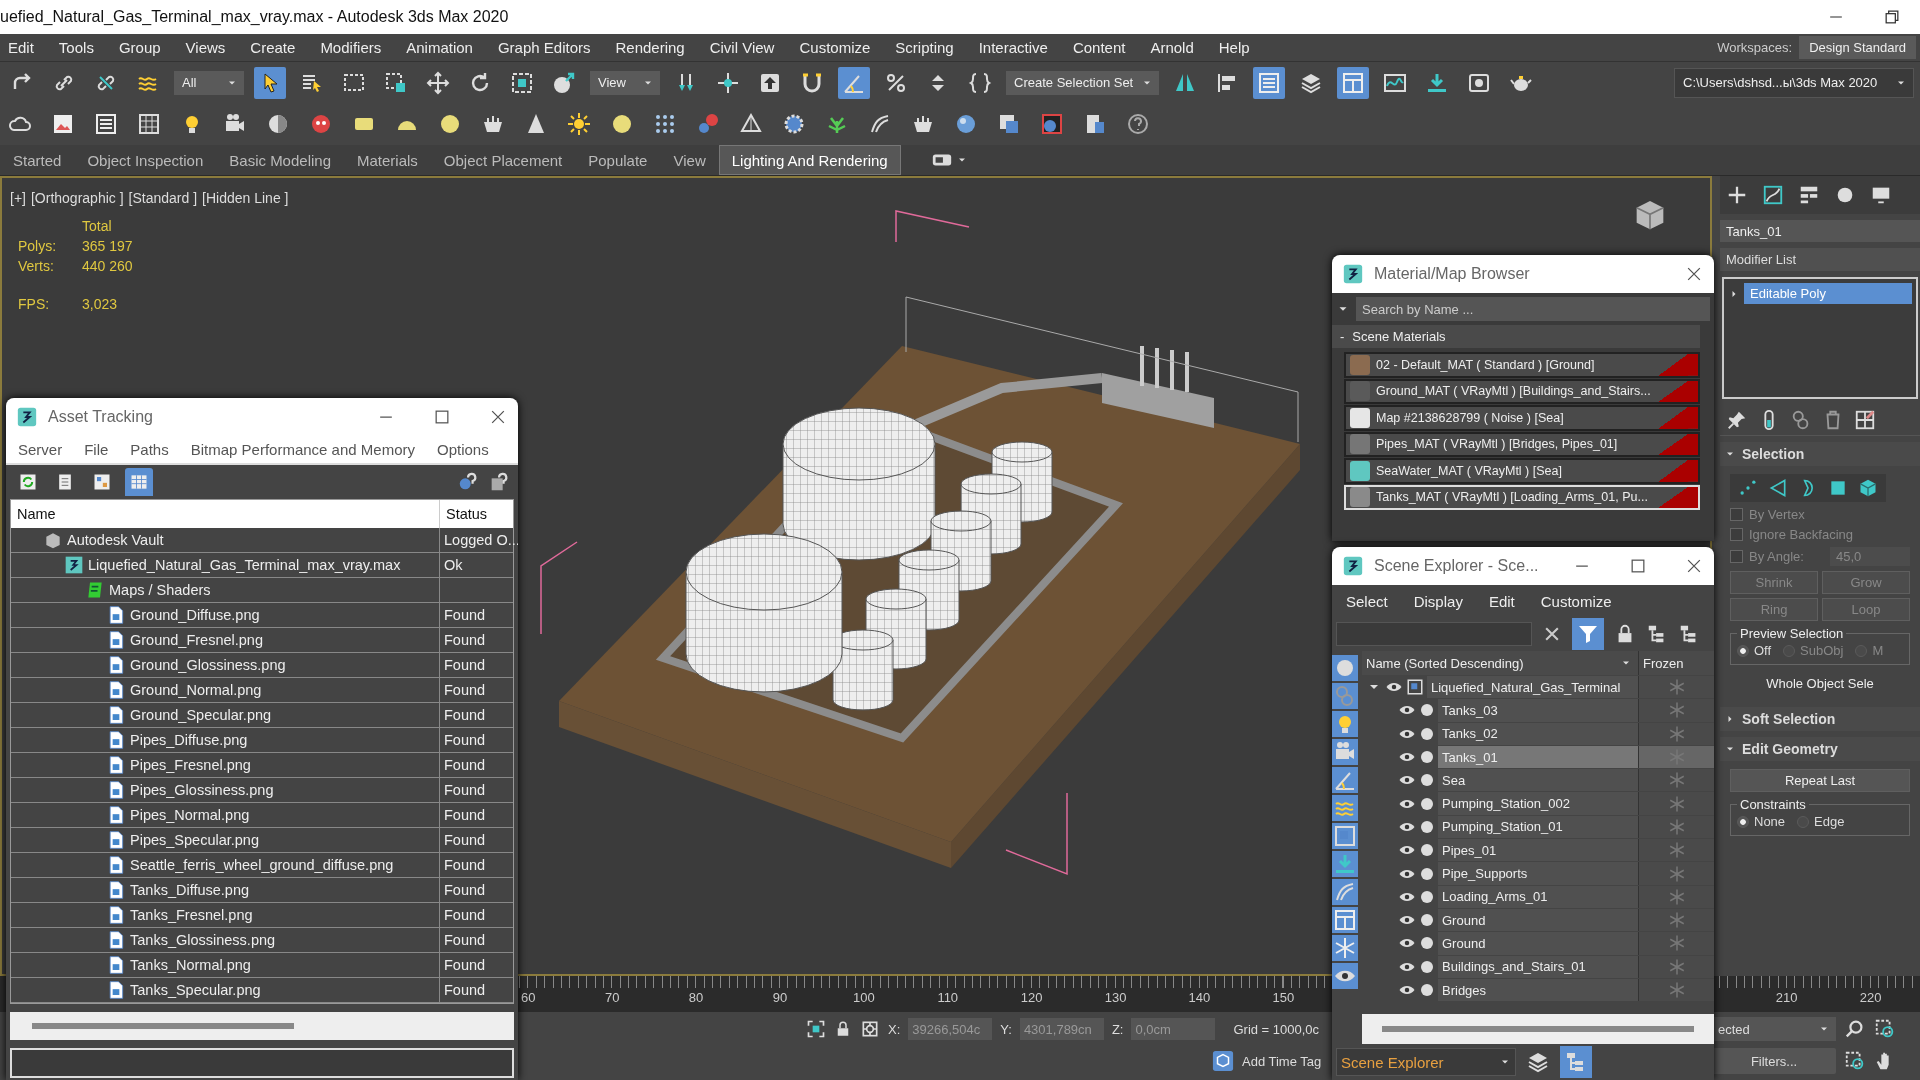 The height and width of the screenshot is (1080, 1920). Describe the element at coordinates (503, 160) in the screenshot. I see `ribbon-tab: Object Placement` at that location.